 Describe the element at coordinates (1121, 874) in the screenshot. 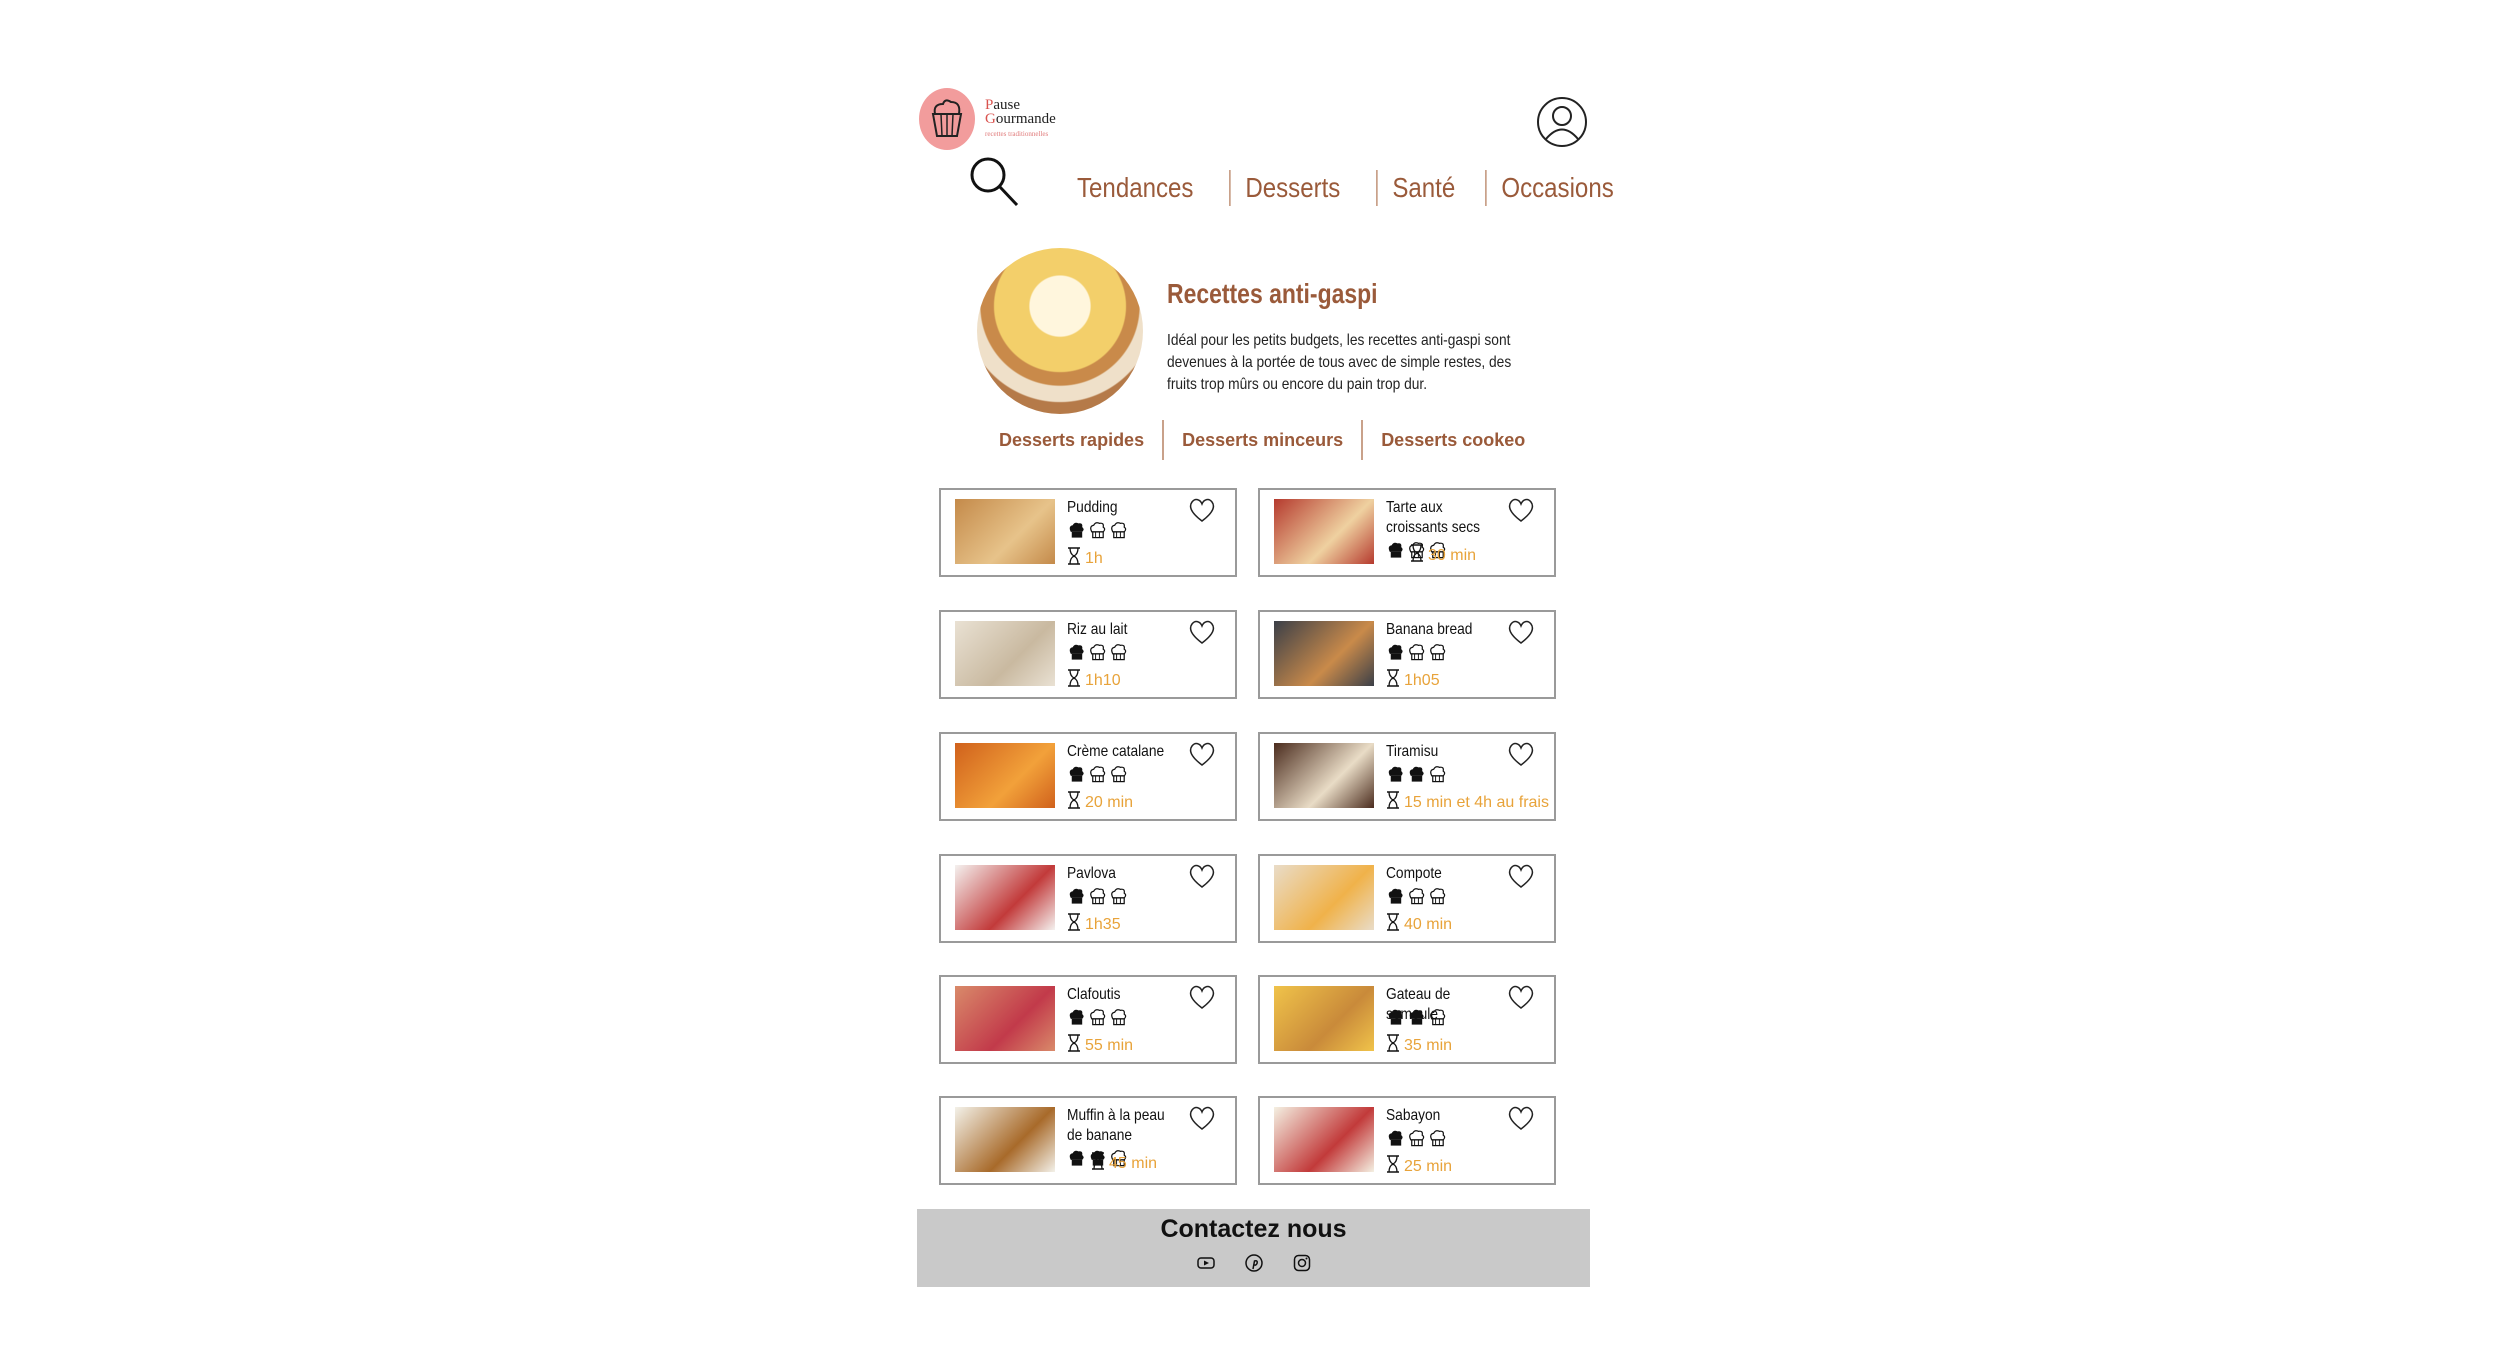

I see `recipe-title: Pavlova` at that location.